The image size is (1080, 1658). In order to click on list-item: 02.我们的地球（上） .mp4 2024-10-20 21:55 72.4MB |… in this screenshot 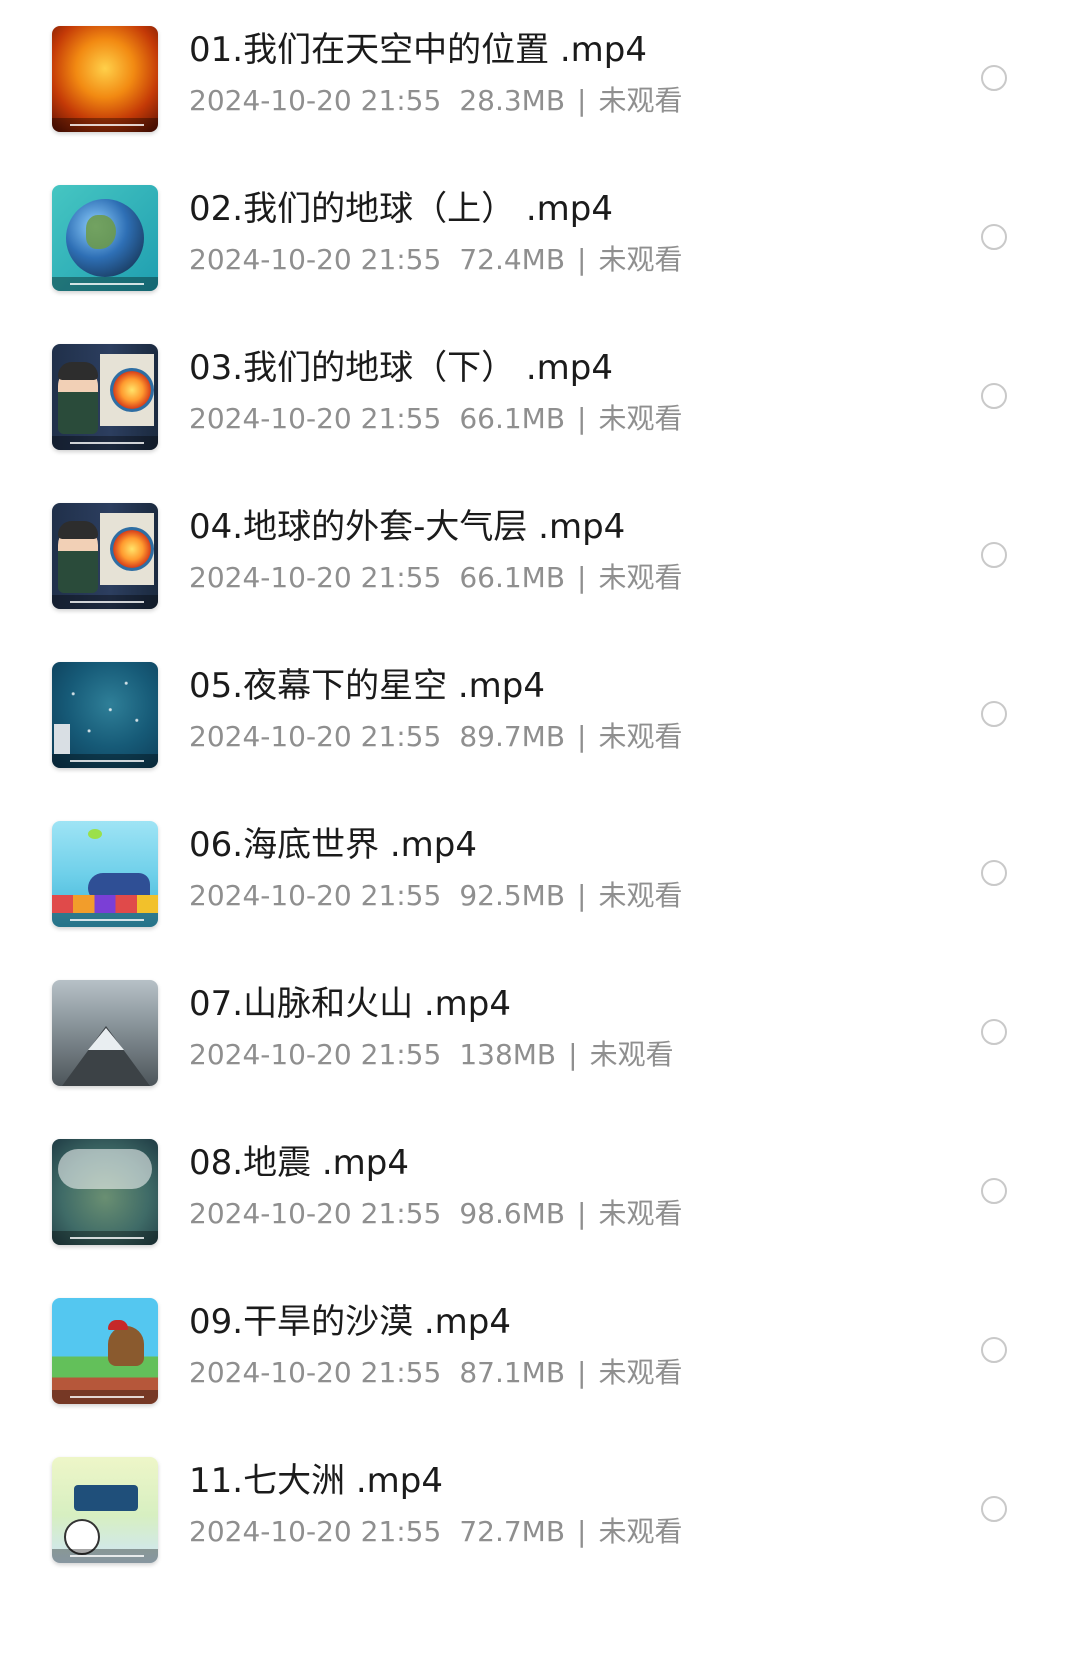, I will do `click(540, 243)`.